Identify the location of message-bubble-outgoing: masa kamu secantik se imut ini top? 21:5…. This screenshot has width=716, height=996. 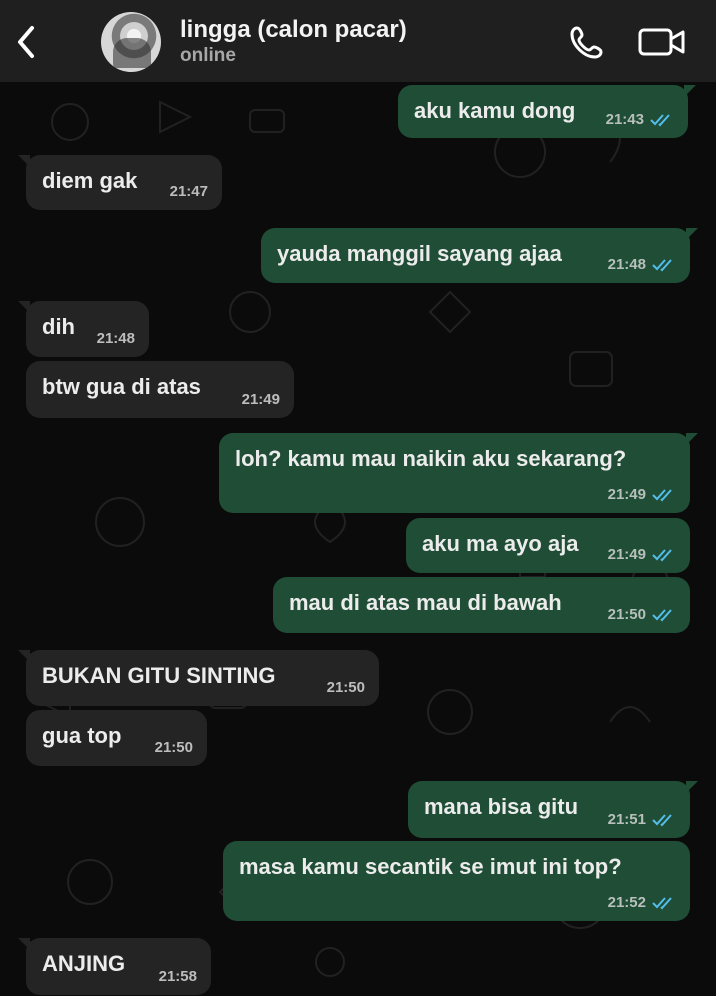
(456, 881).